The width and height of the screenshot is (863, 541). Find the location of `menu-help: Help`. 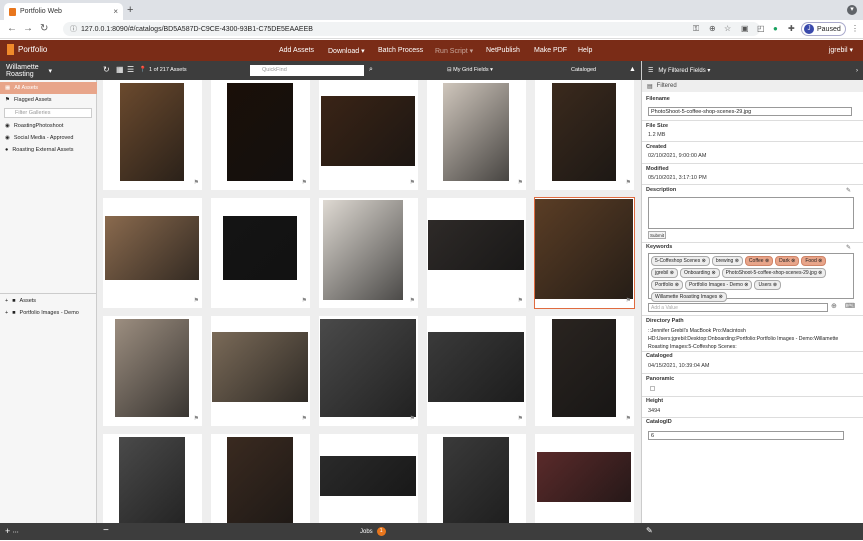

menu-help: Help is located at coordinates (585, 50).